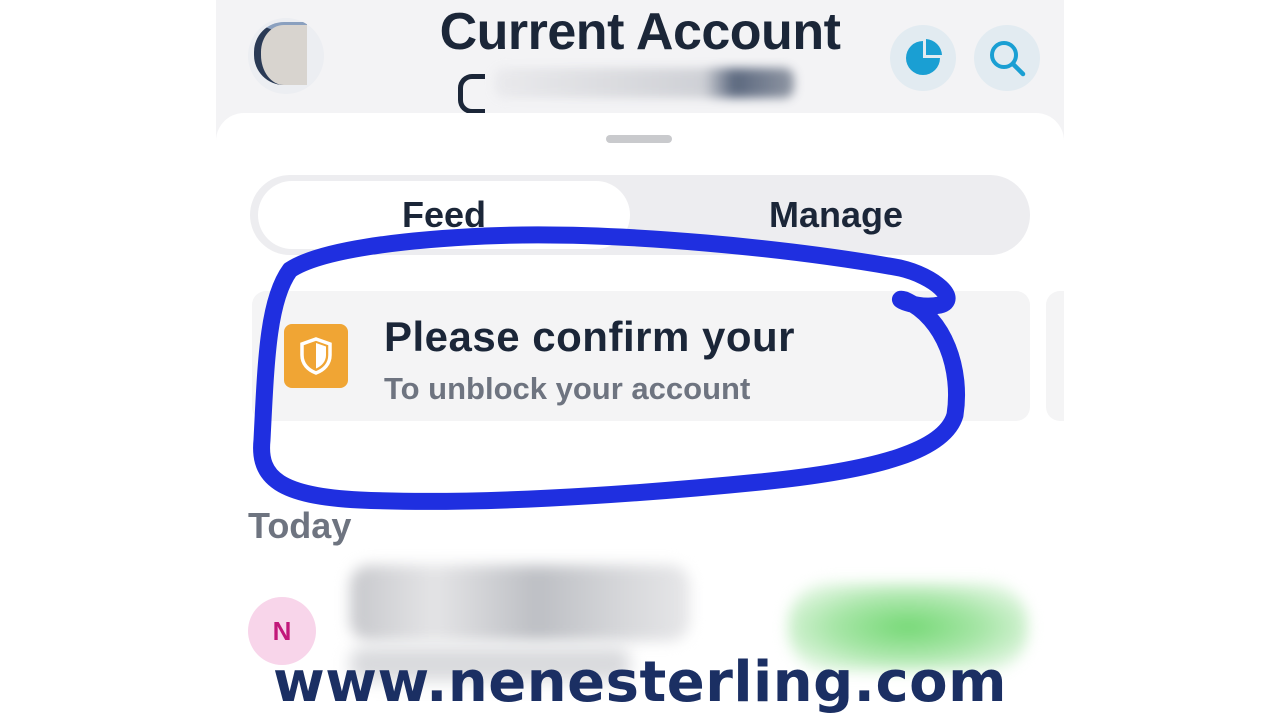 This screenshot has width=1280, height=720. What do you see at coordinates (640, 215) in the screenshot?
I see `segmented-control: Feed Manage` at bounding box center [640, 215].